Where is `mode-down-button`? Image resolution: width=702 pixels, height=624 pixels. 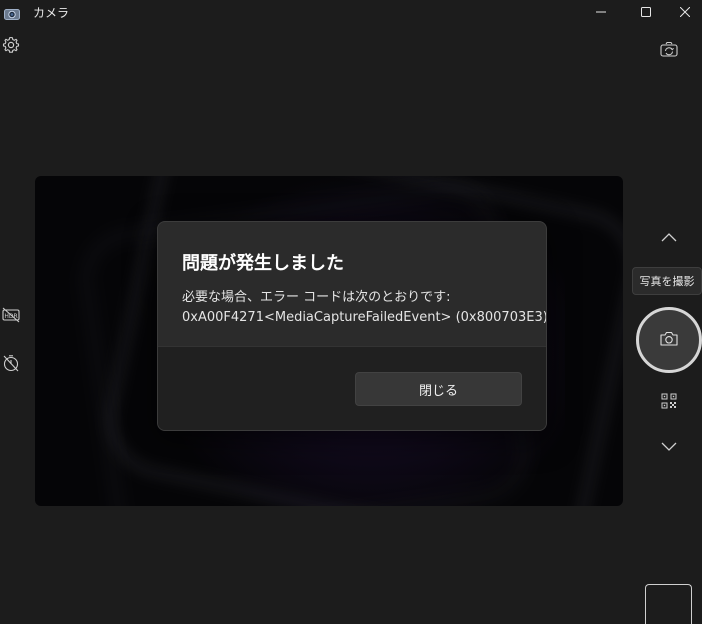
mode-down-button is located at coordinates (669, 446).